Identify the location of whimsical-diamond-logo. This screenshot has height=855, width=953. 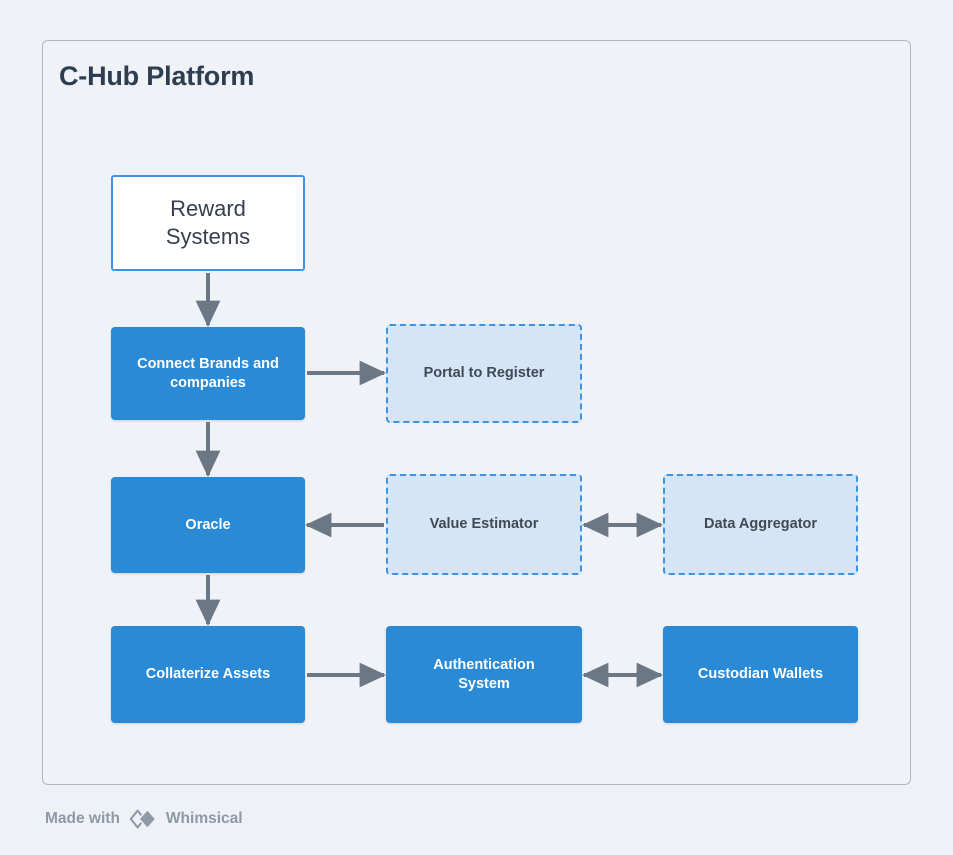
(143, 819).